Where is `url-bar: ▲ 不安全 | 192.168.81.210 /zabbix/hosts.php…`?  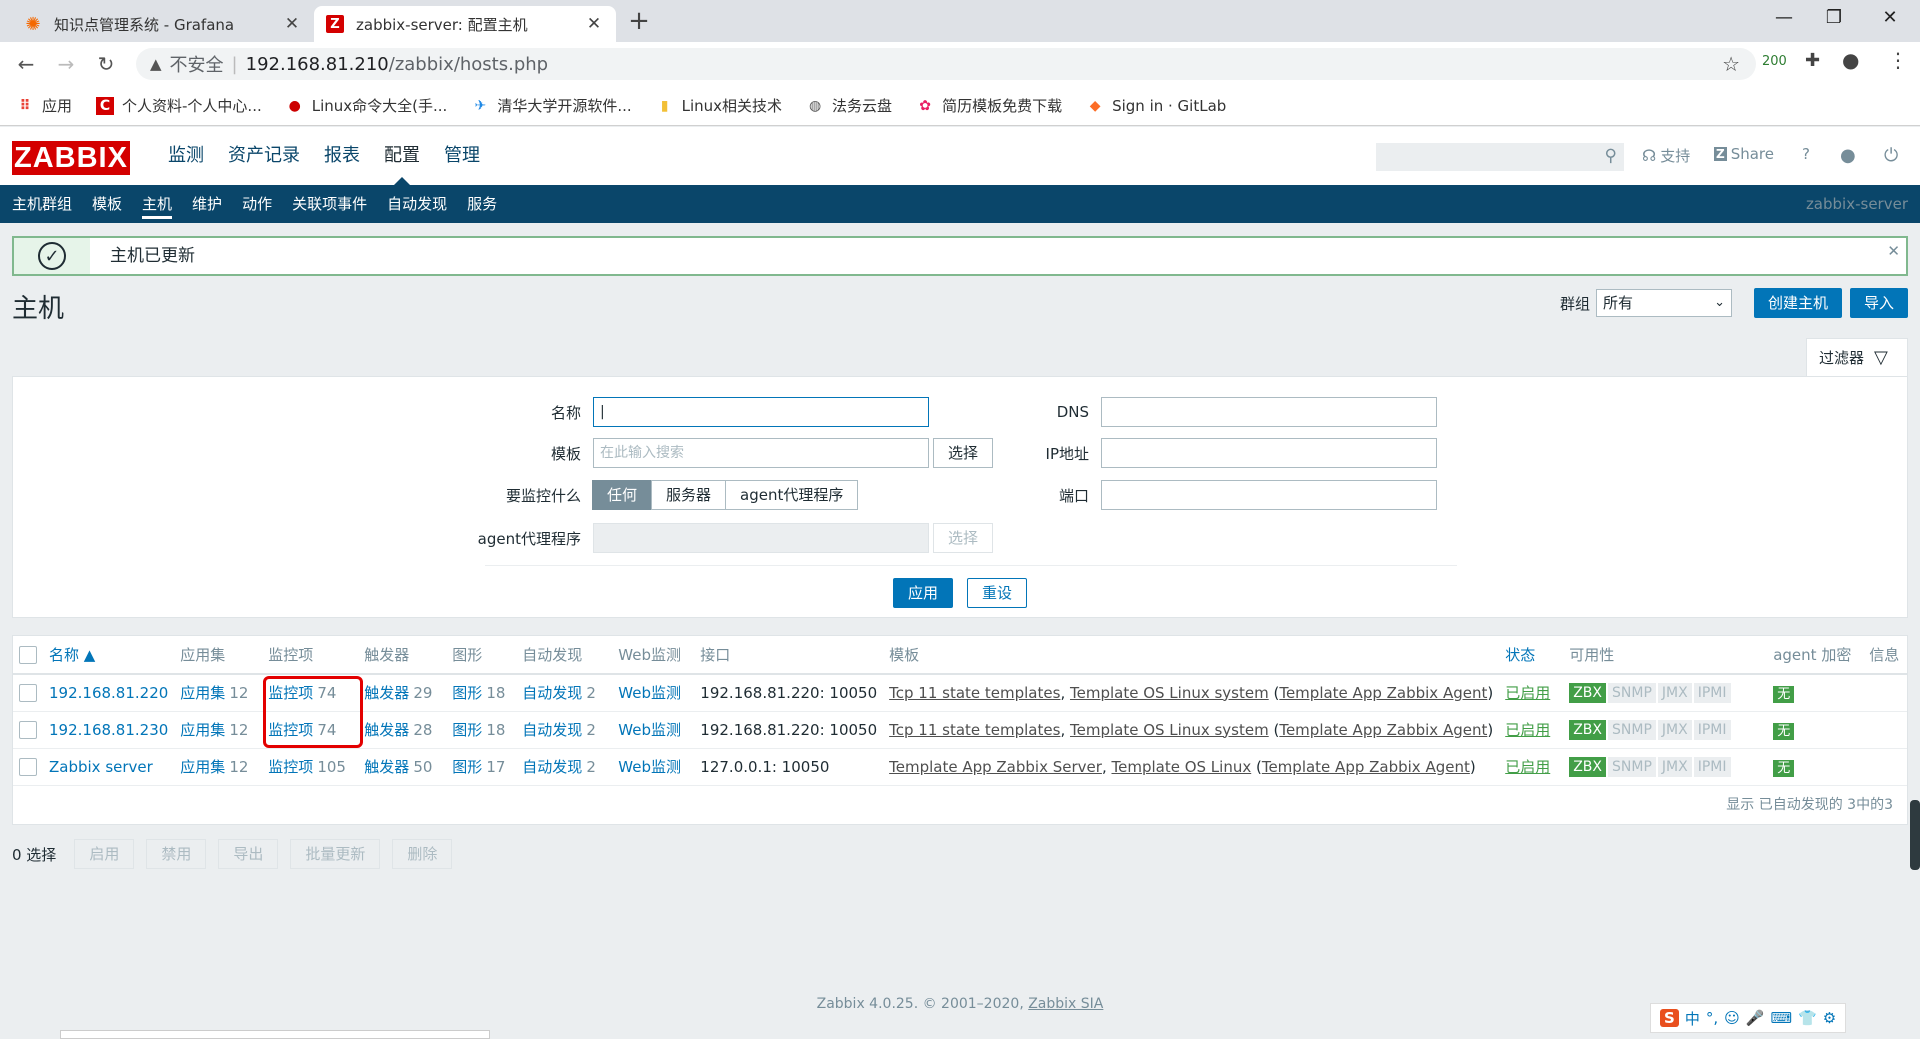 url-bar: ▲ 不安全 | 192.168.81.210 /zabbix/hosts.php… is located at coordinates (946, 64).